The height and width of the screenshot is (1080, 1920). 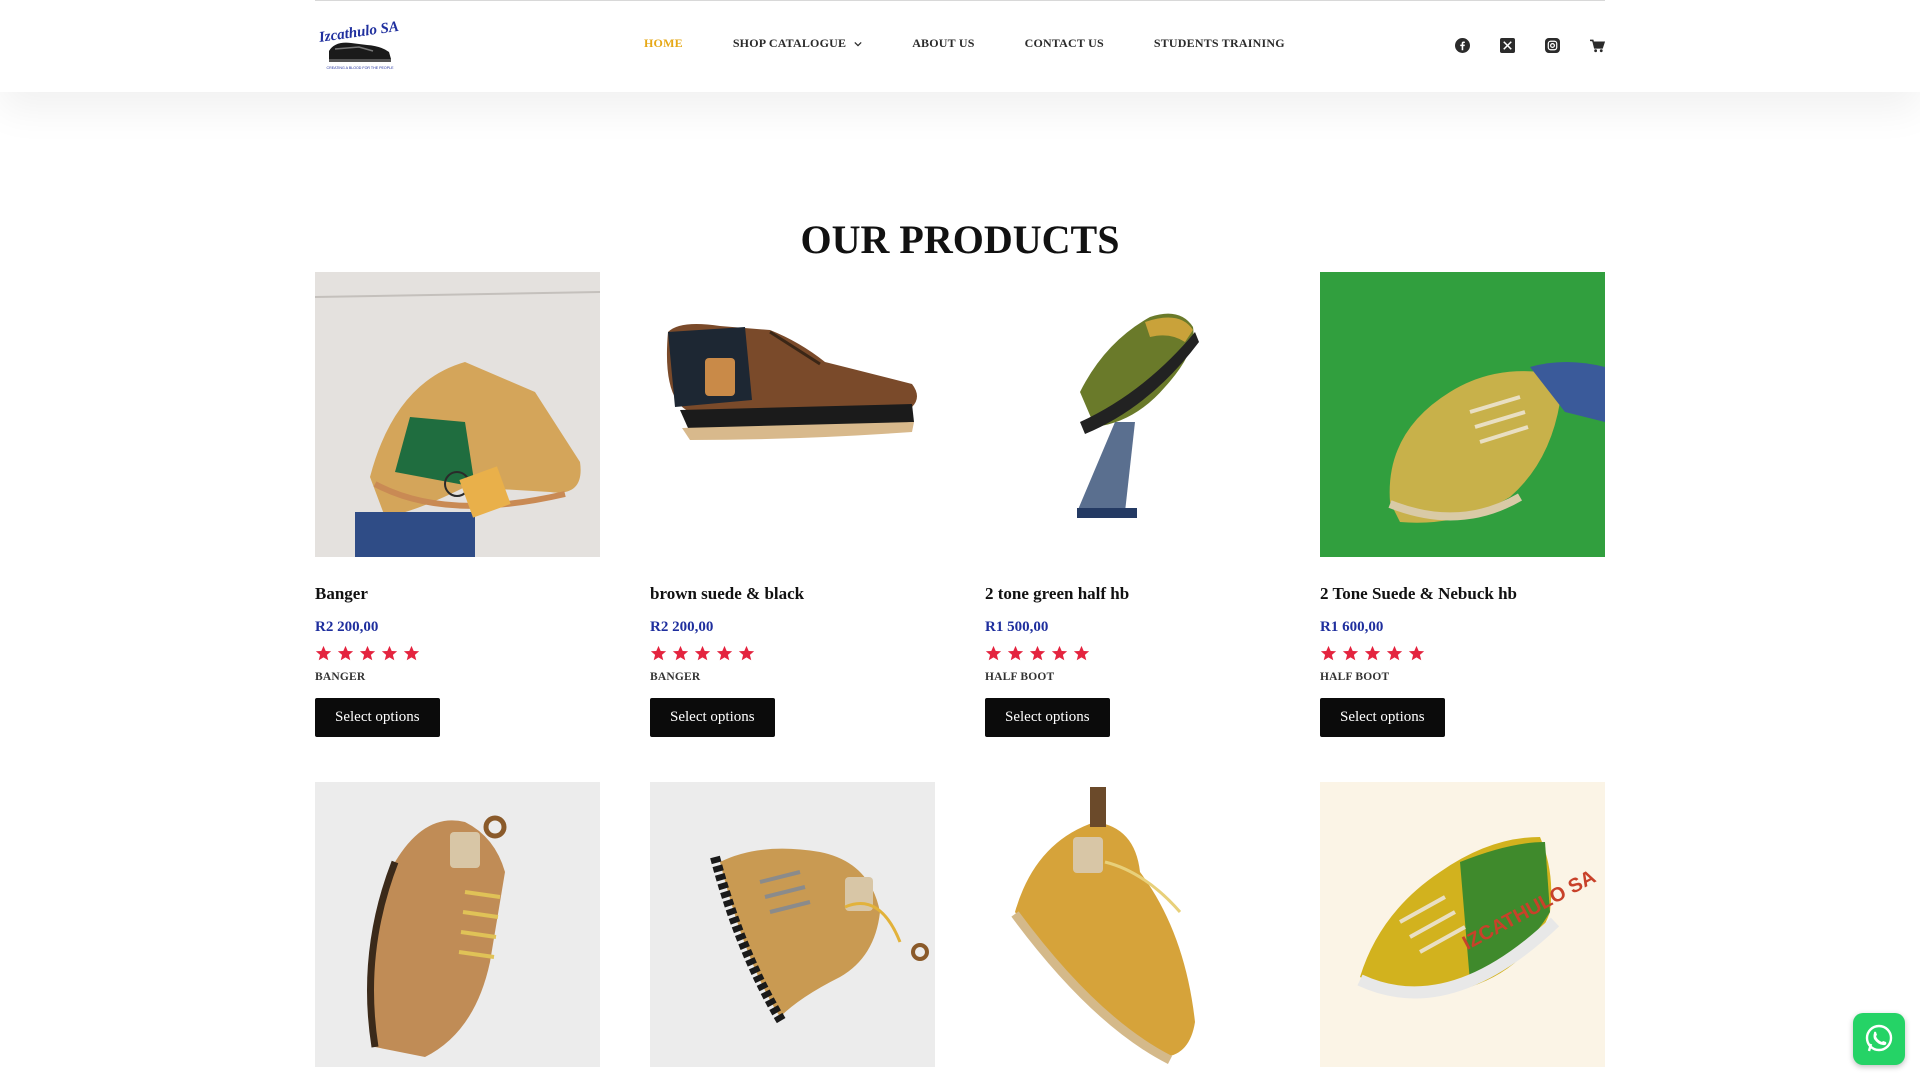 I want to click on product-name: 2 tone green half hb, so click(x=1127, y=595).